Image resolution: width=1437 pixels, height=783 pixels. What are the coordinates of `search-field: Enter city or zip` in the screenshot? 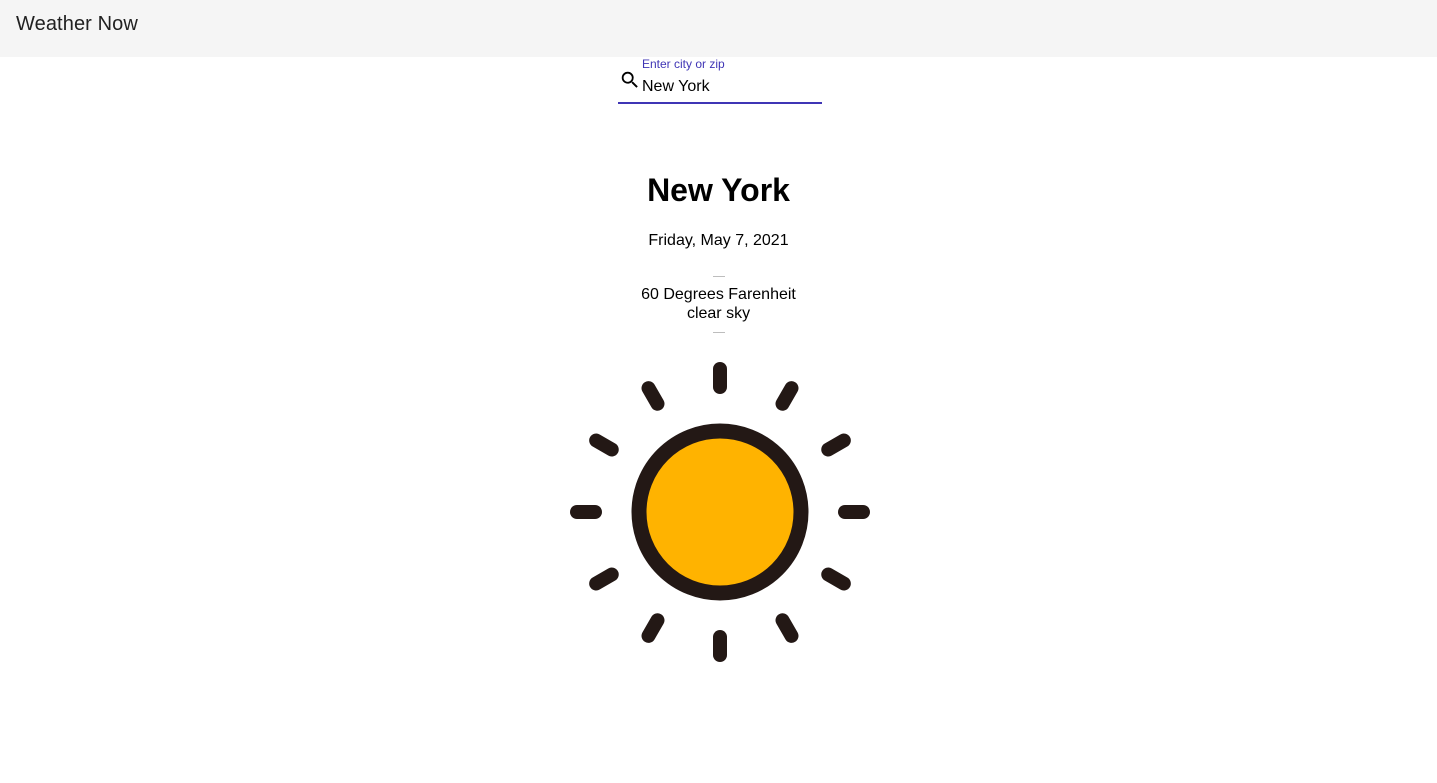 It's located at (720, 80).